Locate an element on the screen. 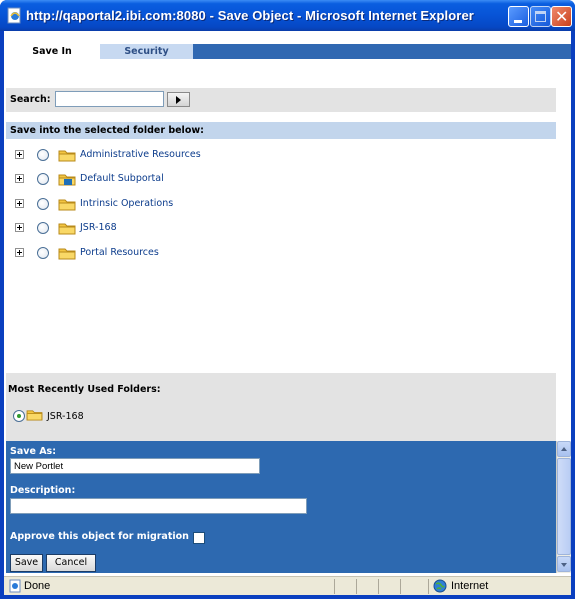  recent-folders-title: Most Recently Used Folders: is located at coordinates (84, 389).